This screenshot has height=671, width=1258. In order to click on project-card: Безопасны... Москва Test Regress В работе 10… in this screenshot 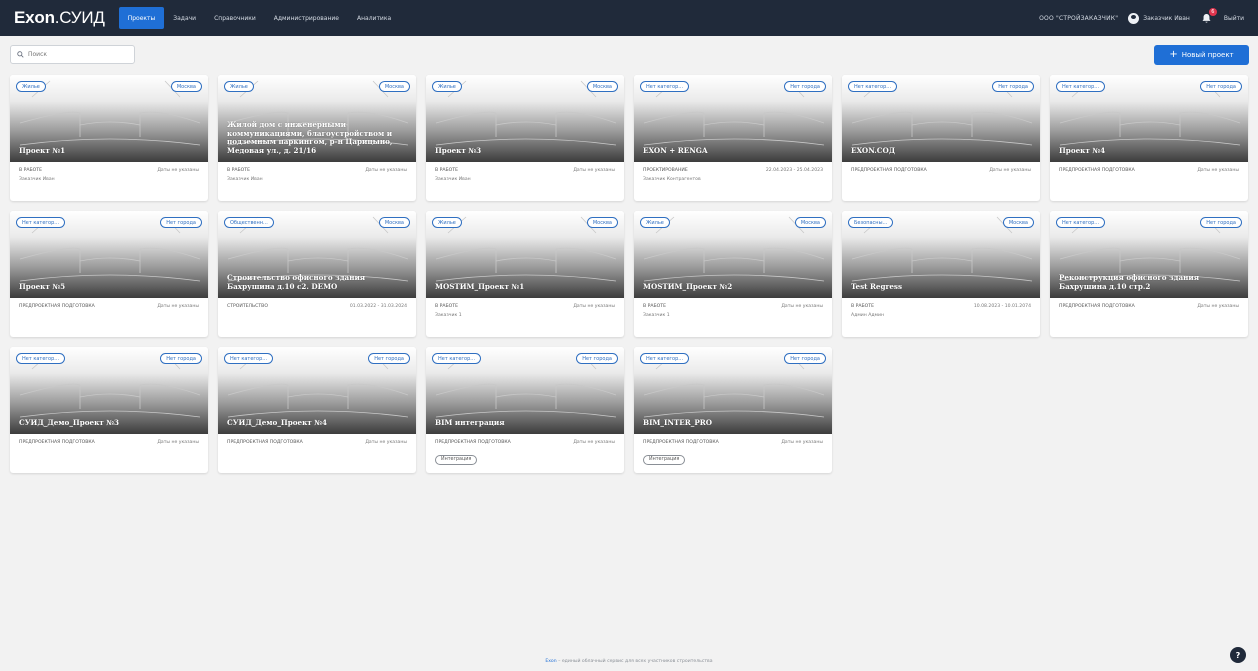, I will do `click(941, 274)`.